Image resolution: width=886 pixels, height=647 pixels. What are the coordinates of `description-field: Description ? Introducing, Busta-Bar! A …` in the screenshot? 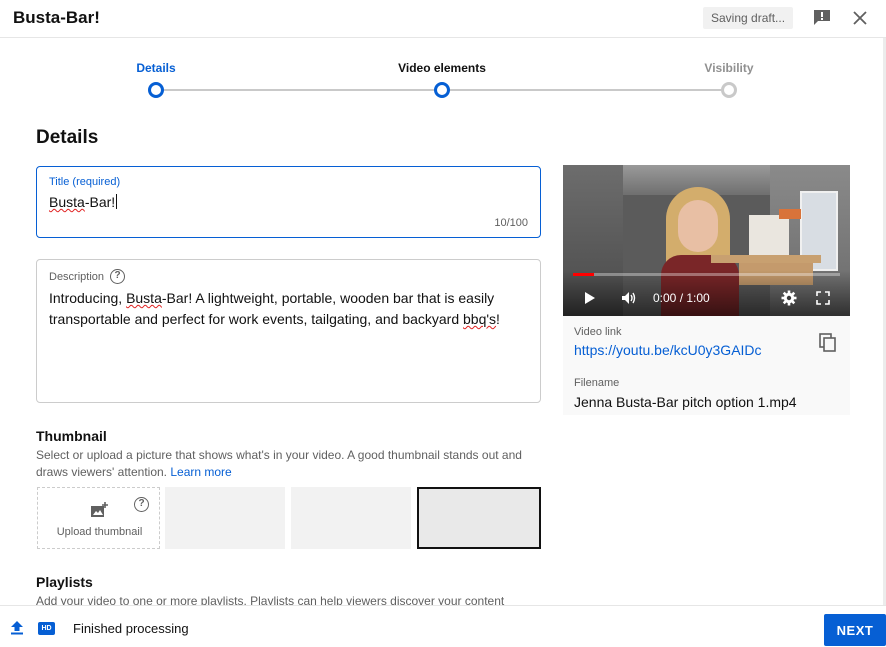 It's located at (288, 331).